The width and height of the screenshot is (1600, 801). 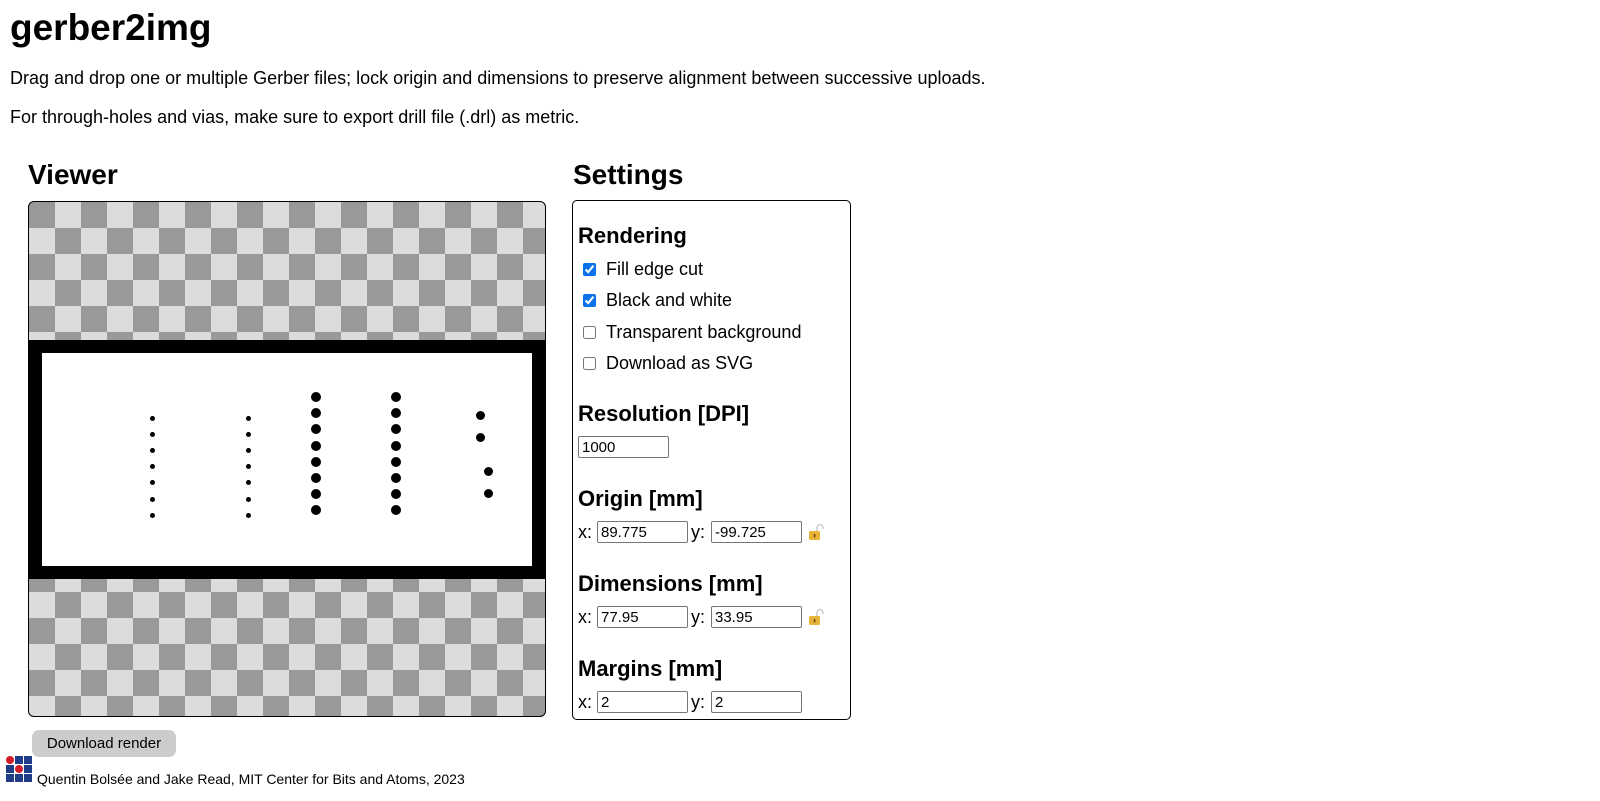 I want to click on dimensions-y-input, so click(x=756, y=617).